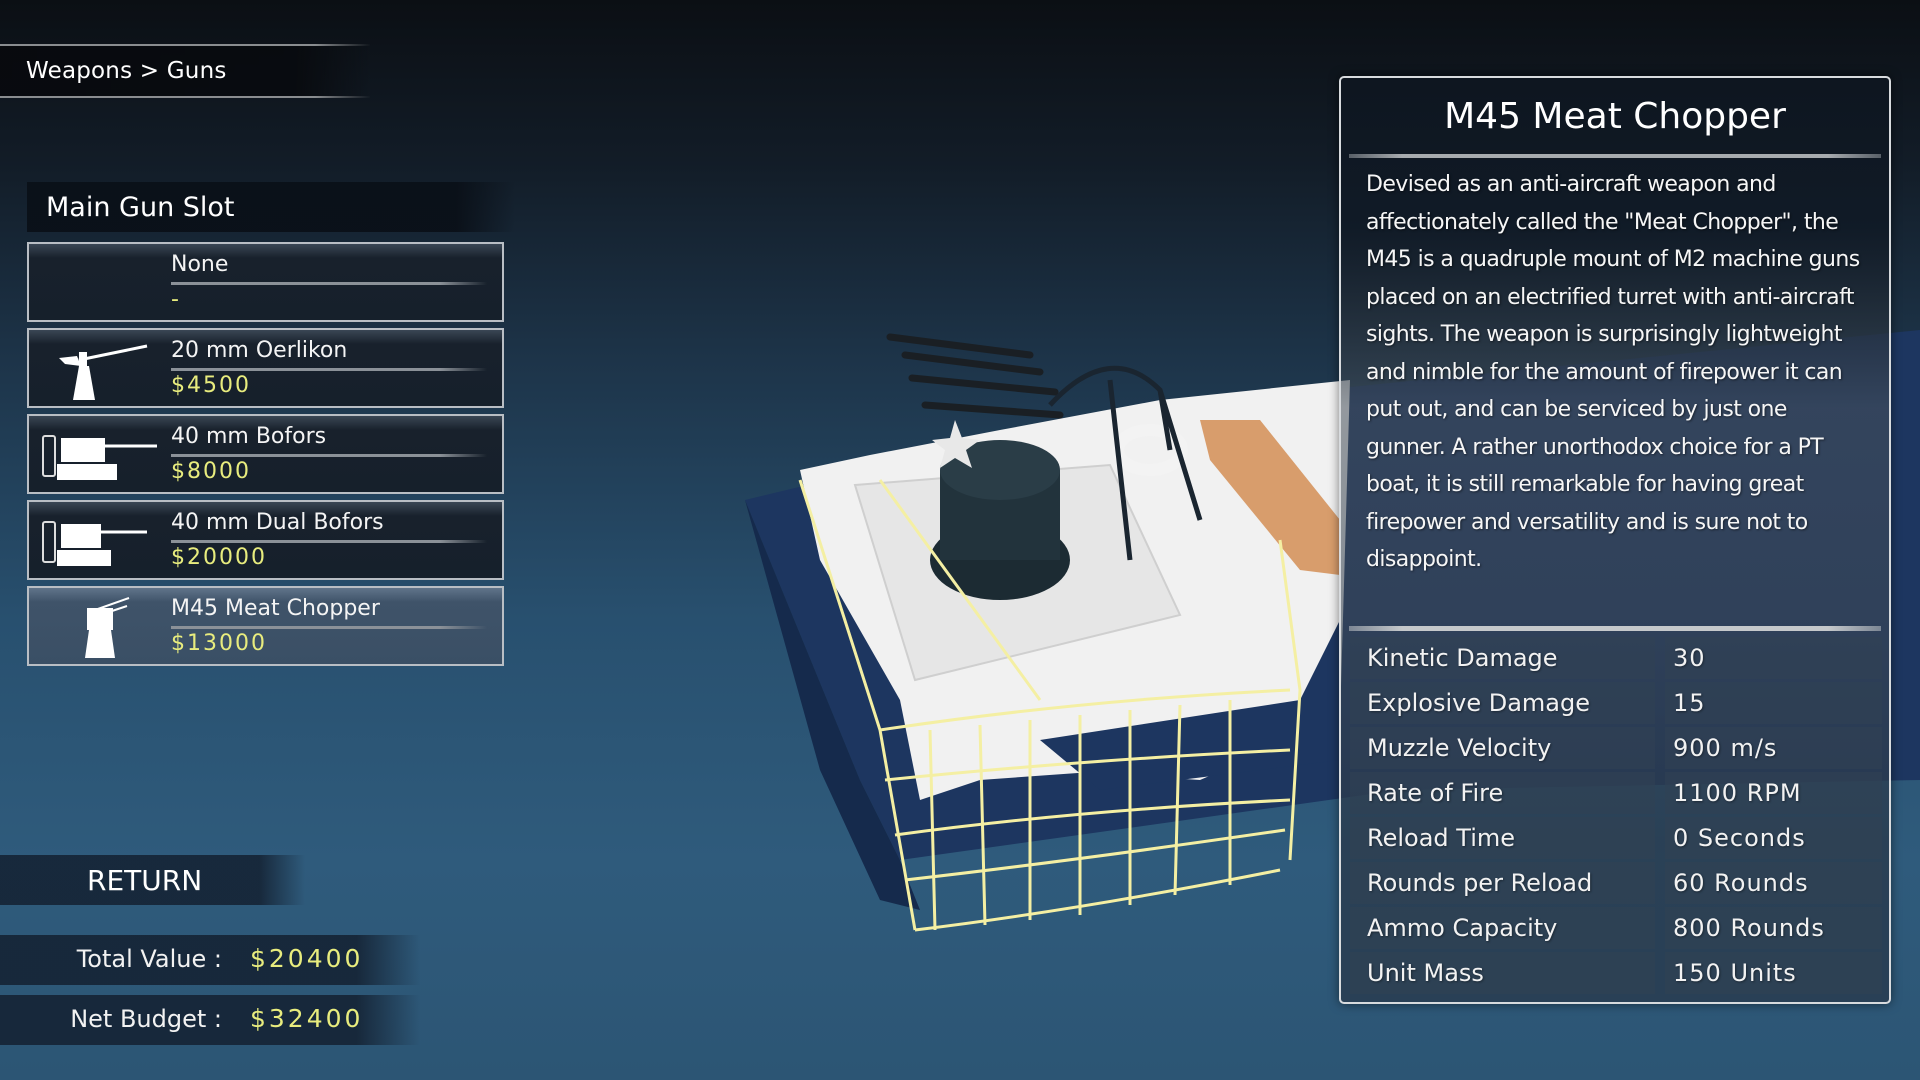 This screenshot has height=1080, width=1920. I want to click on total-value-row: Total Value : $20400, so click(210, 960).